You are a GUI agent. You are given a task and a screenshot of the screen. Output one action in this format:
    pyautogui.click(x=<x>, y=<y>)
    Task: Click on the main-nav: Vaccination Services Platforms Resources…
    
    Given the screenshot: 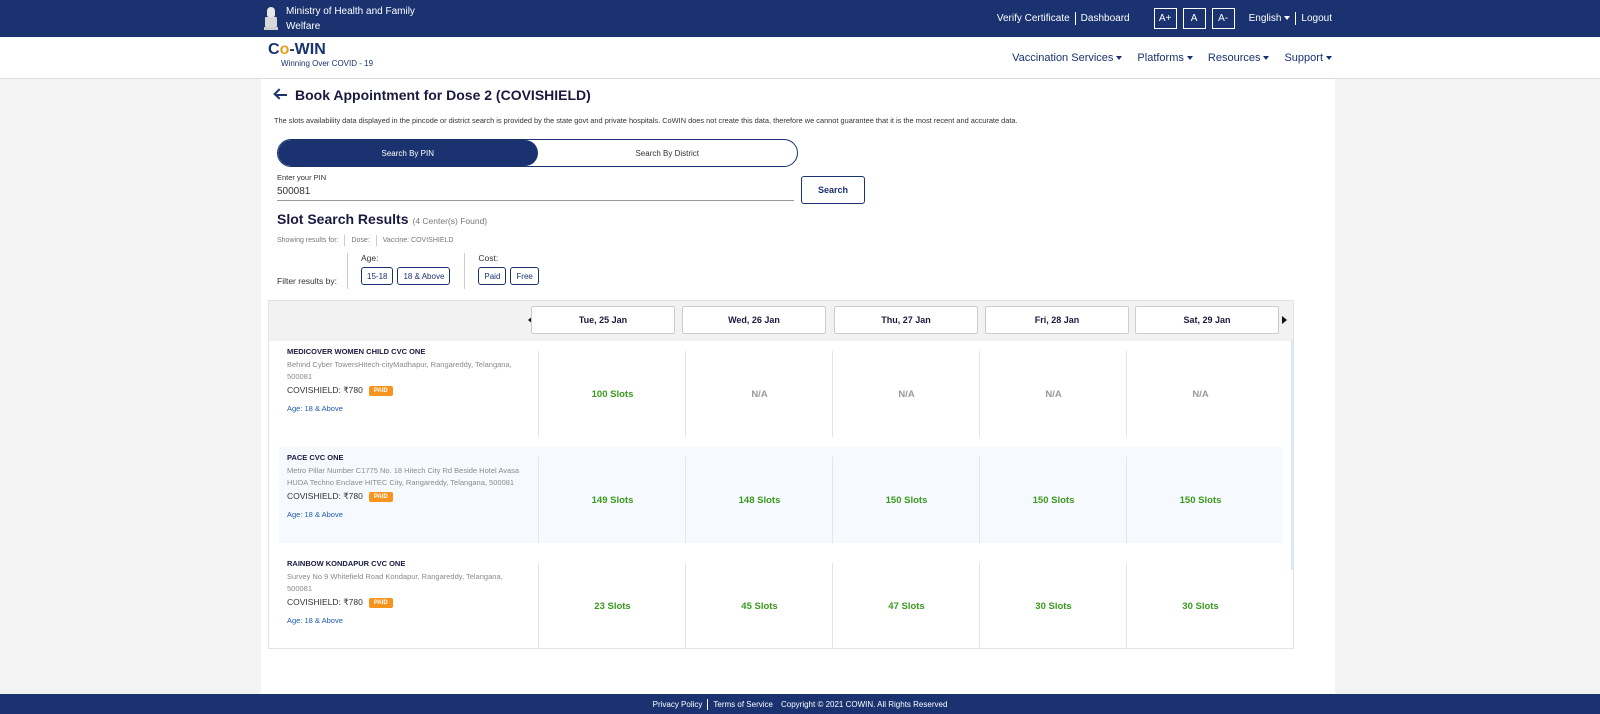 What is the action you would take?
    pyautogui.click(x=1172, y=58)
    